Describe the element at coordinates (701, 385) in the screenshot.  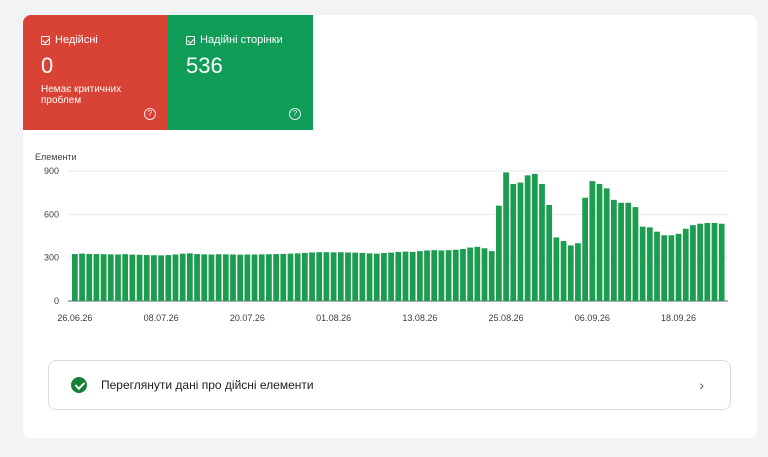
I see `chevron-right-icon: ›` at that location.